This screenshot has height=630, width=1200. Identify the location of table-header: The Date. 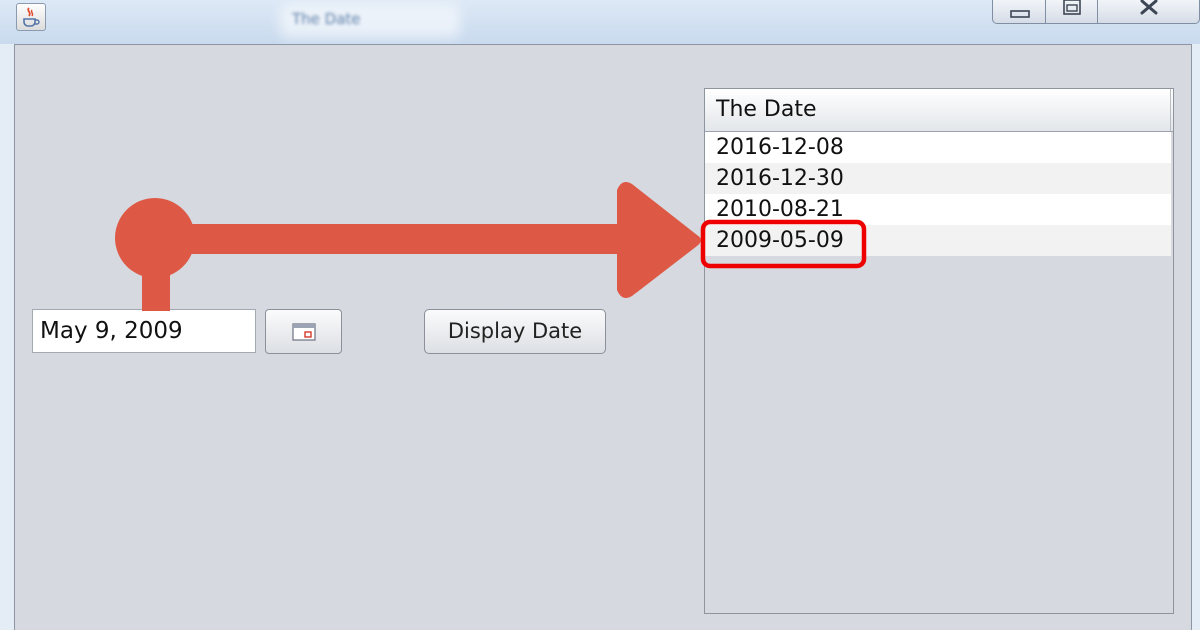
(939, 110).